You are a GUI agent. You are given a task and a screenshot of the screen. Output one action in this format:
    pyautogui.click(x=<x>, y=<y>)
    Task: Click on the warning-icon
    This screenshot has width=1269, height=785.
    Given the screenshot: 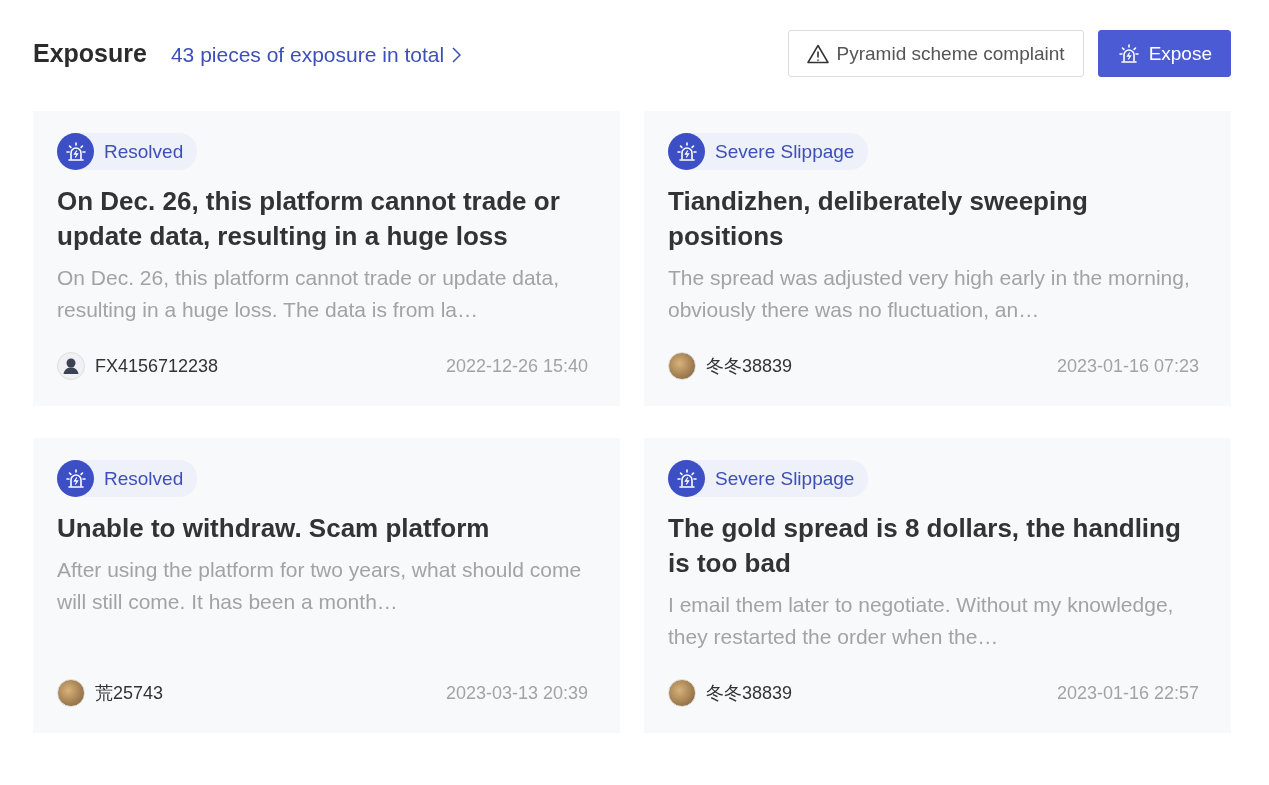 What is the action you would take?
    pyautogui.click(x=817, y=53)
    